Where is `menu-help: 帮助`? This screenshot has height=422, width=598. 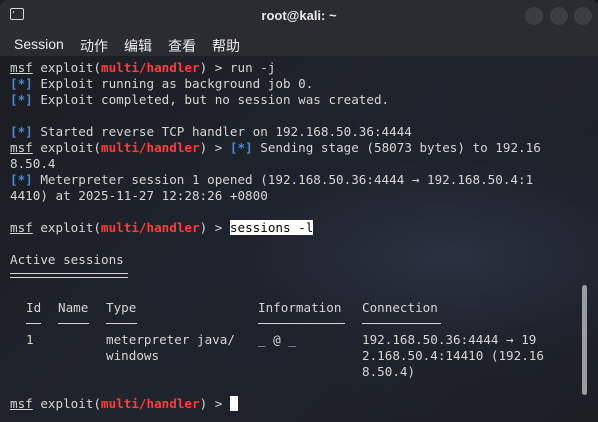 menu-help: 帮助 is located at coordinates (226, 46).